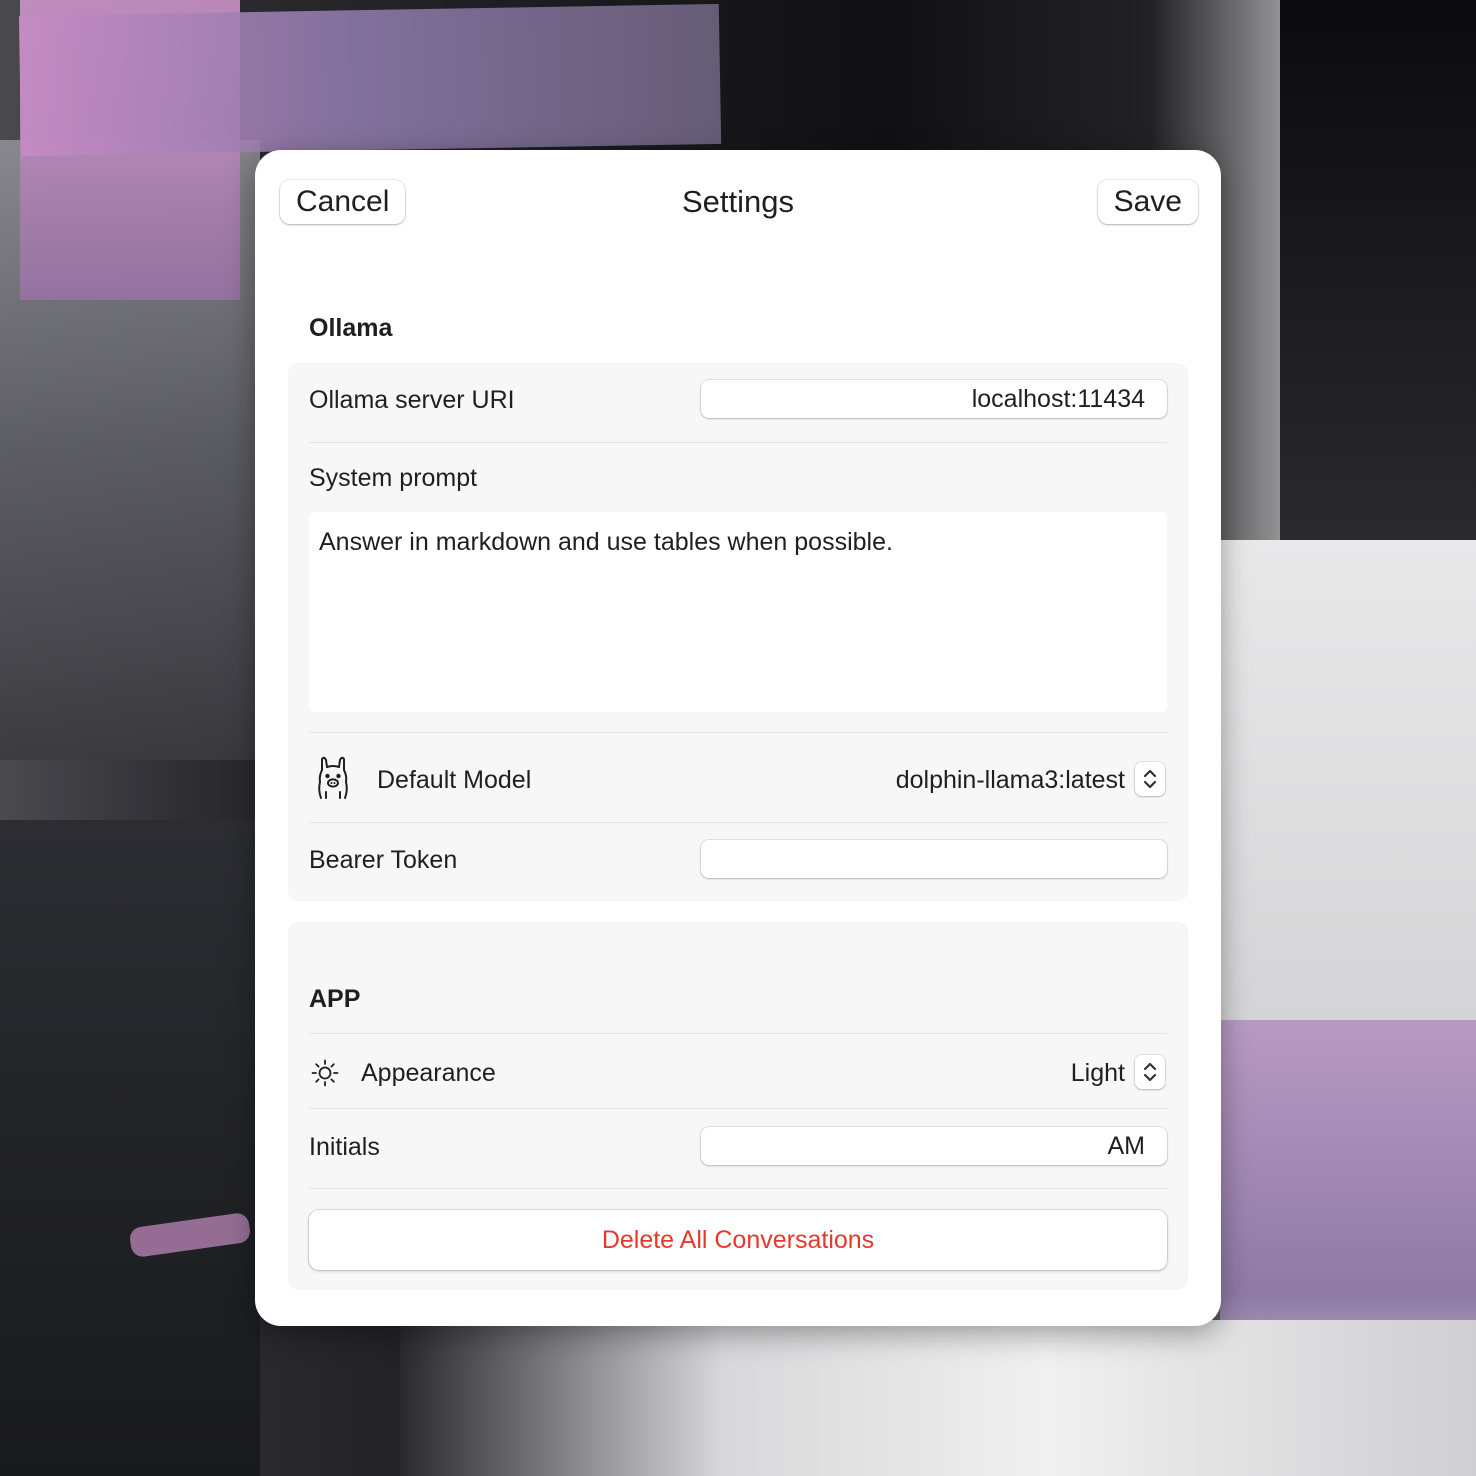  I want to click on app-section-title: APP, so click(335, 999).